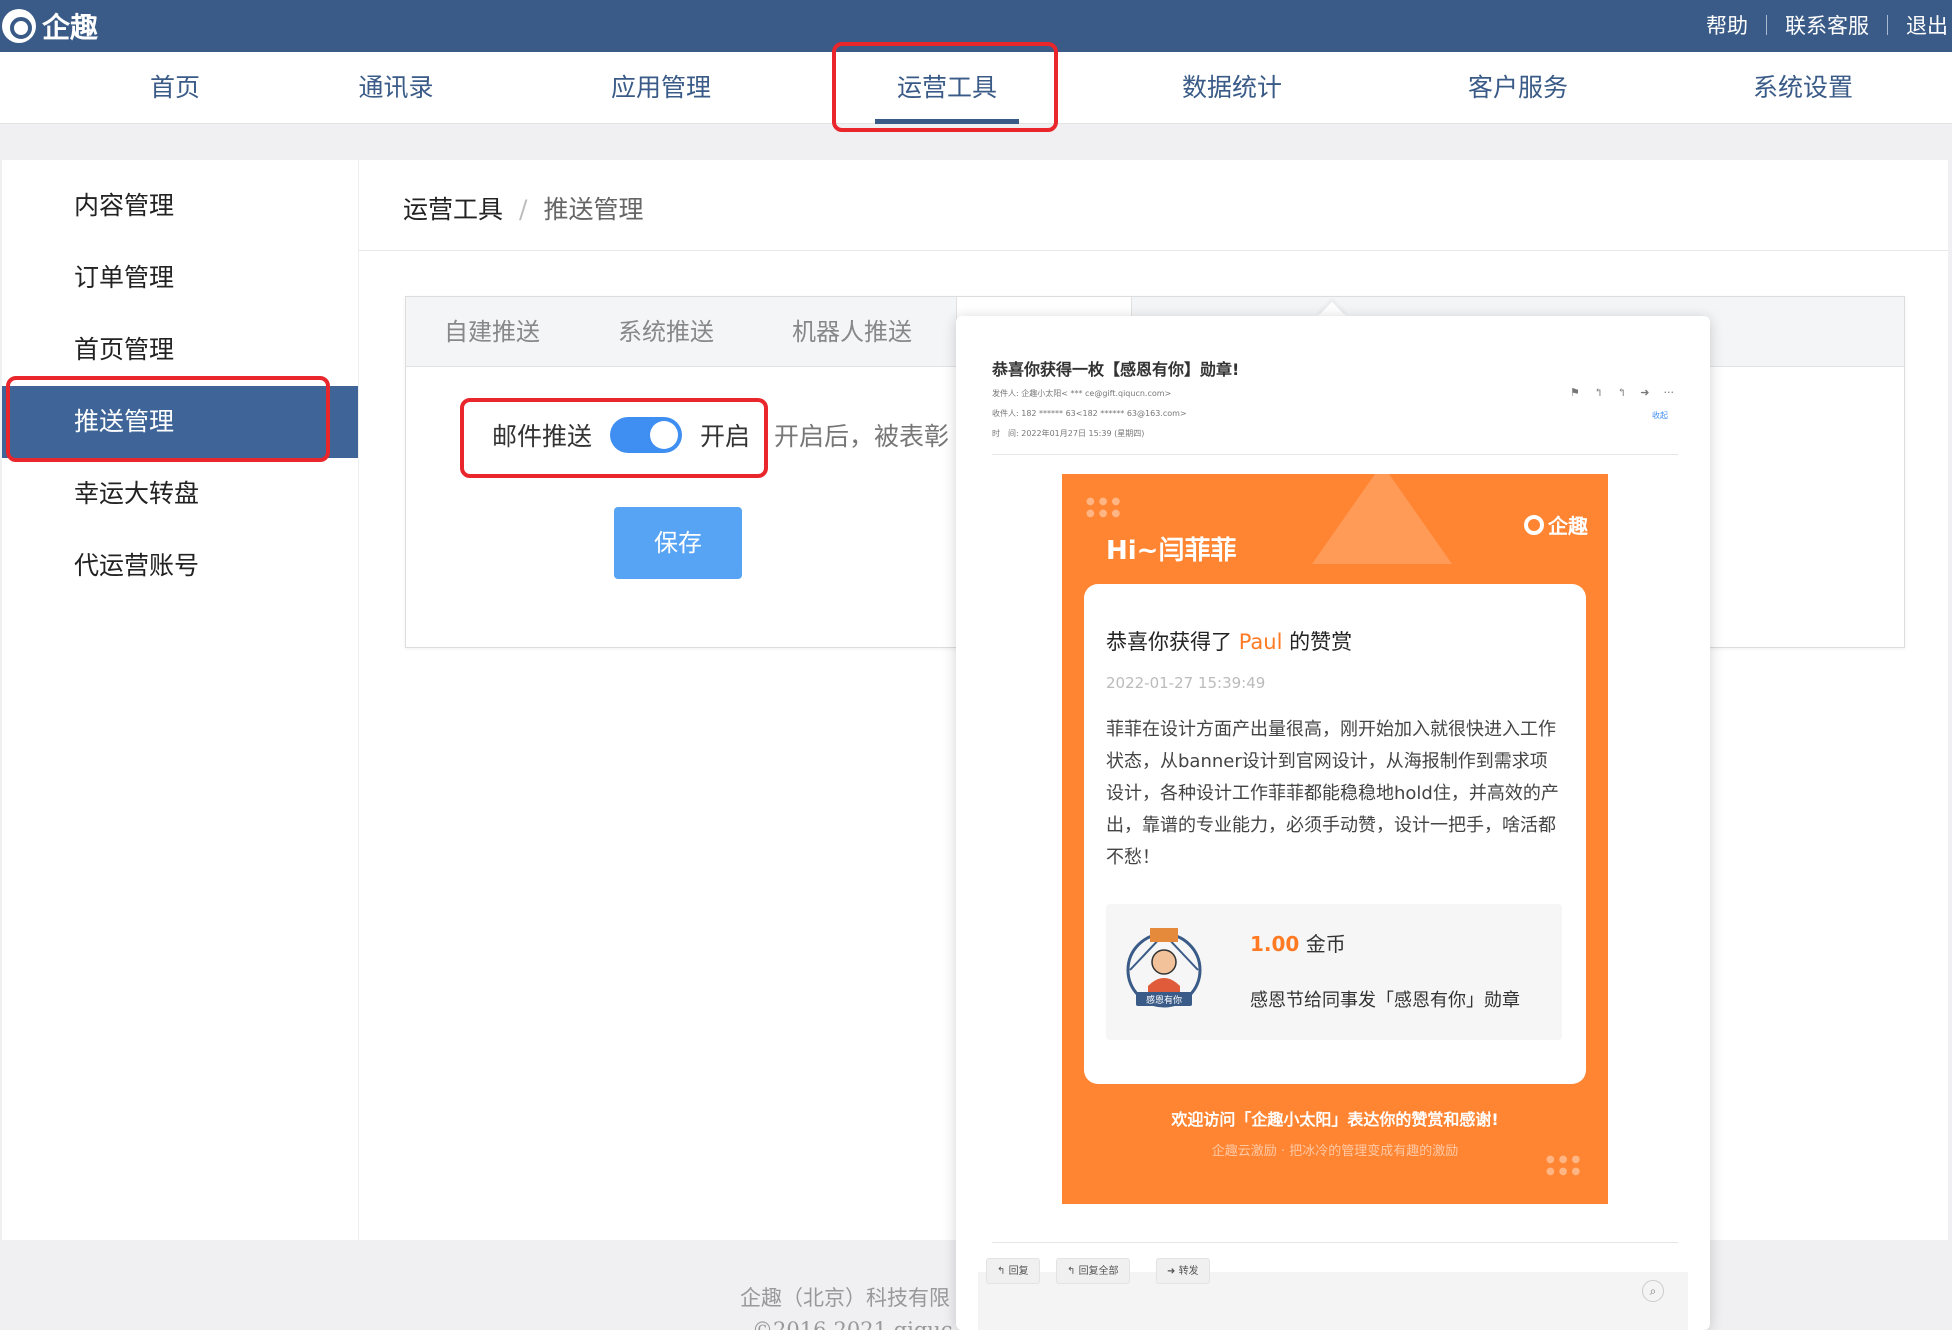 This screenshot has width=1952, height=1330. What do you see at coordinates (1575, 392) in the screenshot?
I see `flag-icon: ⚑` at bounding box center [1575, 392].